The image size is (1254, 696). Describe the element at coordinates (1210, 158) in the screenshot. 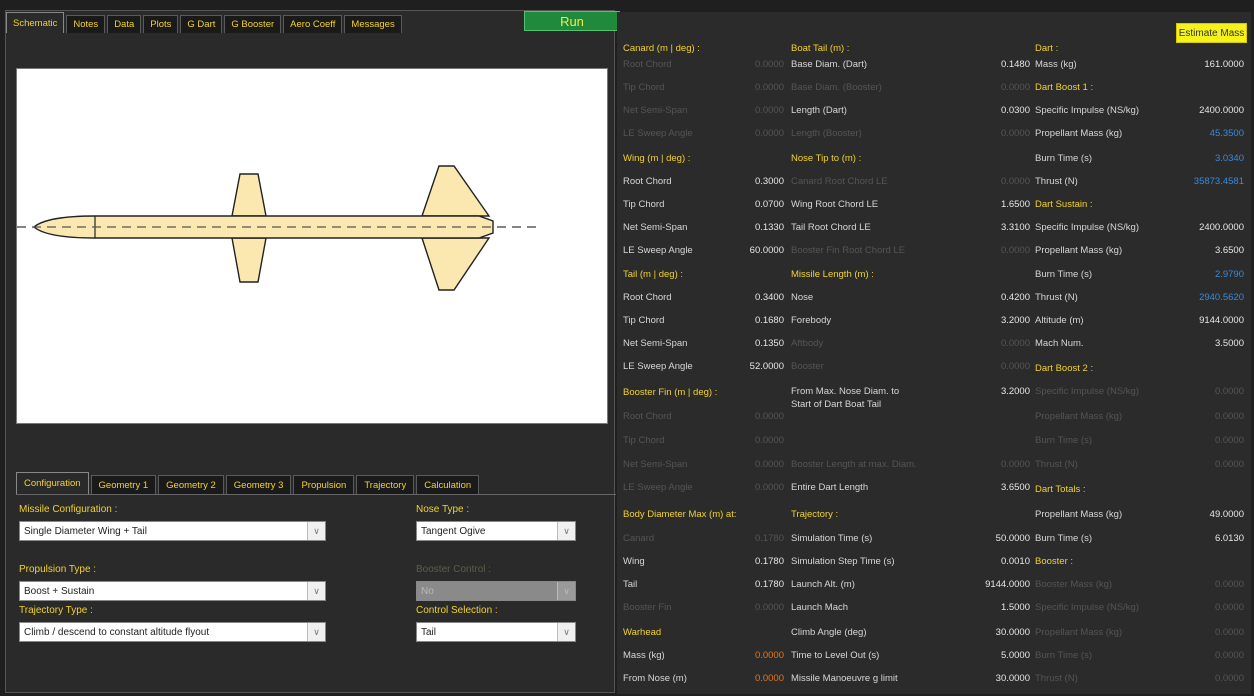

I see `dart-boost1-burn-time-value: 3.0340` at that location.